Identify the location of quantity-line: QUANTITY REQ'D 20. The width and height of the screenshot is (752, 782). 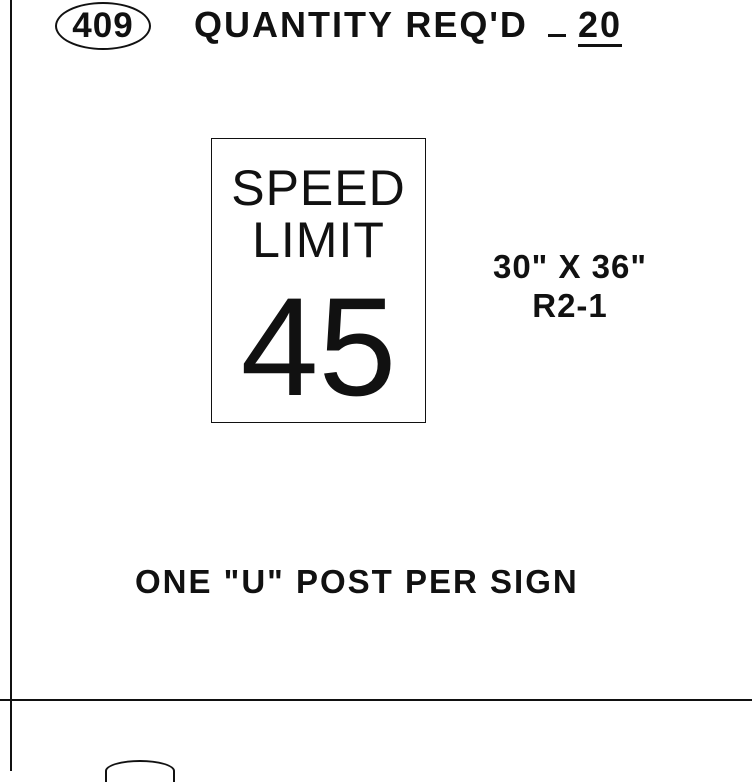
(408, 25).